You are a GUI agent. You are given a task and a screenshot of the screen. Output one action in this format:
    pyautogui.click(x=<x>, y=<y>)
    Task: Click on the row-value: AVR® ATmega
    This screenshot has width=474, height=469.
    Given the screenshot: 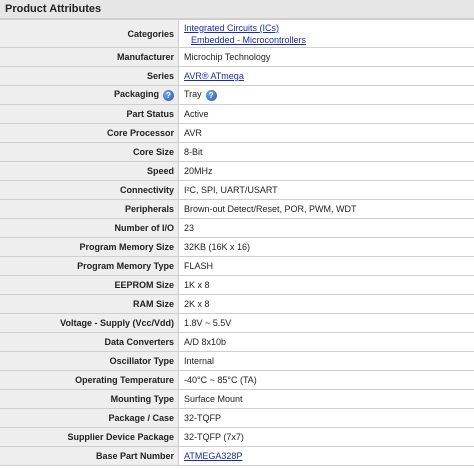 What is the action you would take?
    pyautogui.click(x=326, y=76)
    